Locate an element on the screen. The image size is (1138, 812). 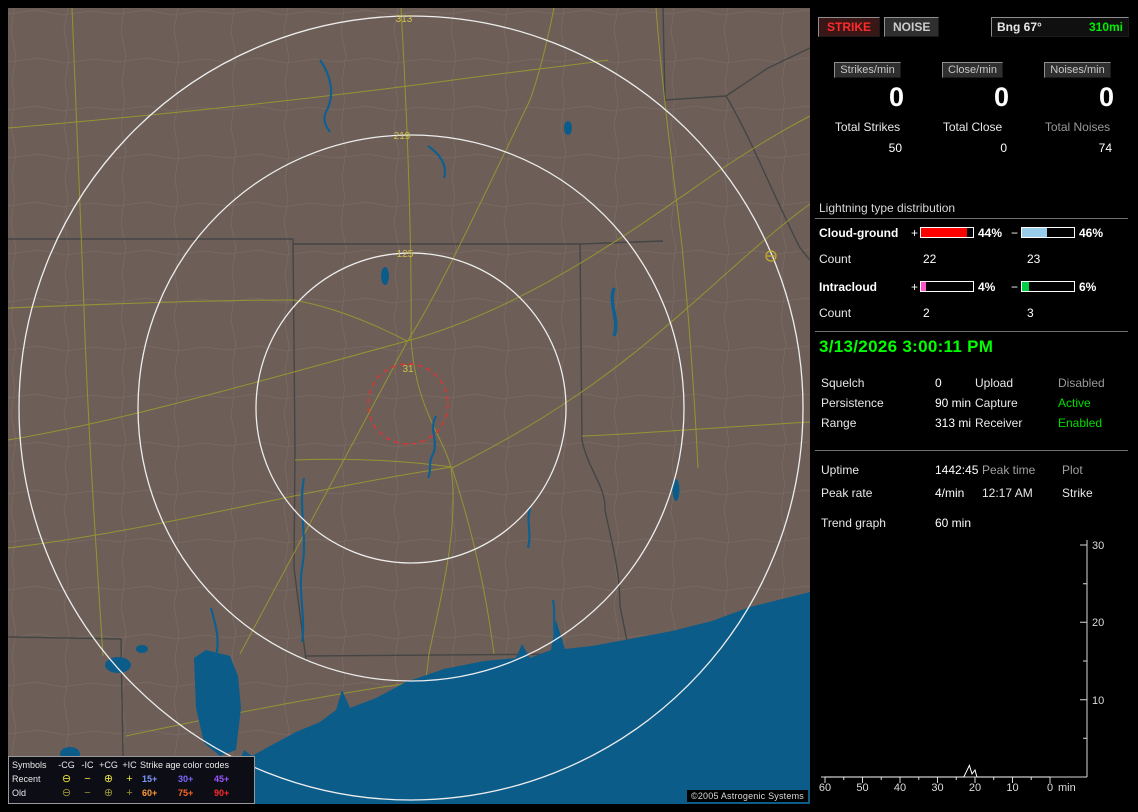
settings-row: Persistence 90 min Capture Active is located at coordinates (973, 403).